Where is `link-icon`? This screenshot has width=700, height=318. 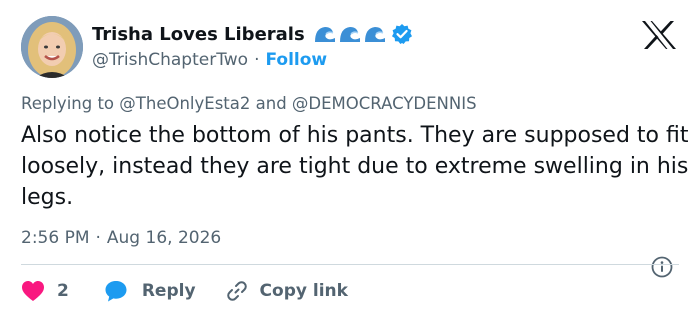
link-icon is located at coordinates (236, 291).